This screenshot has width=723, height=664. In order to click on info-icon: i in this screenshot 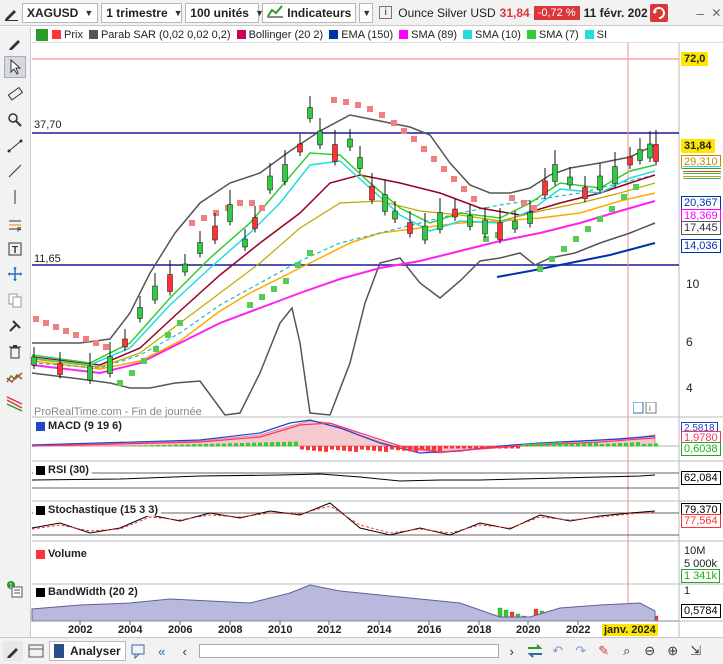, I will do `click(386, 12)`.